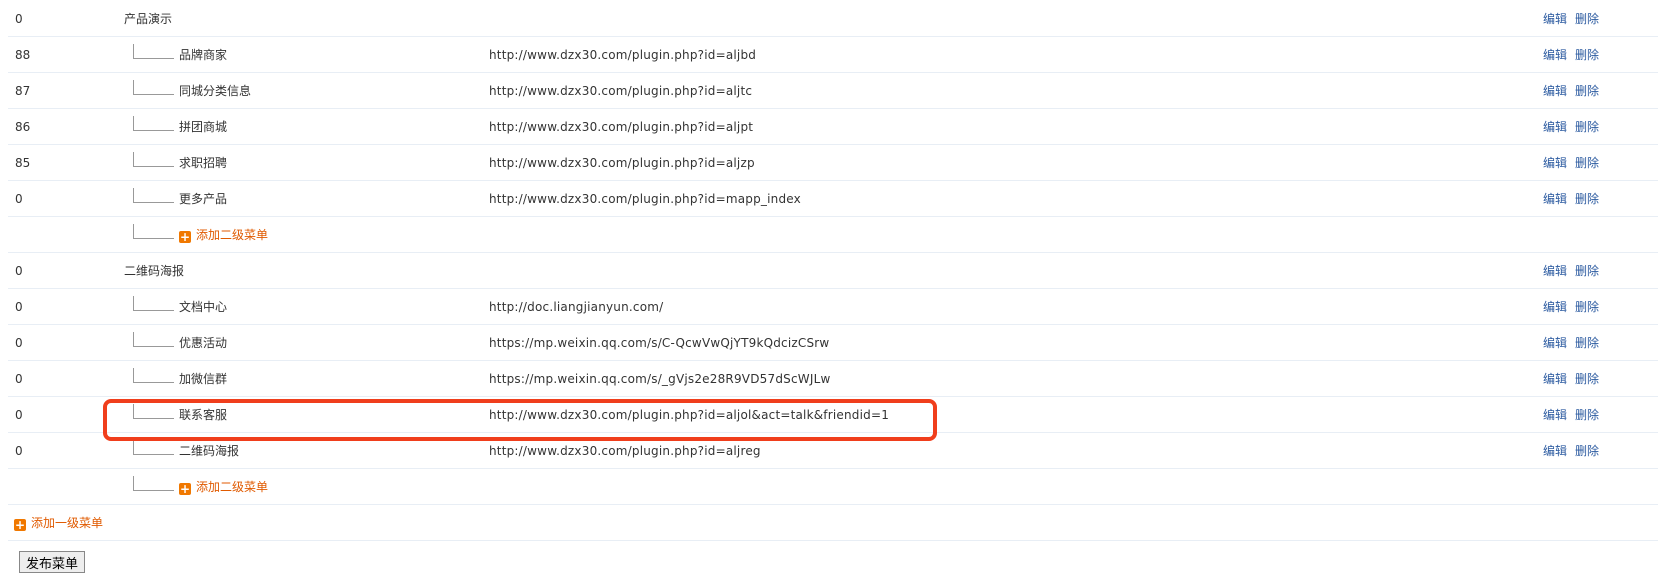 This screenshot has height=584, width=1668. Describe the element at coordinates (215, 91) in the screenshot. I see `menu-name: 同城分类信息` at that location.